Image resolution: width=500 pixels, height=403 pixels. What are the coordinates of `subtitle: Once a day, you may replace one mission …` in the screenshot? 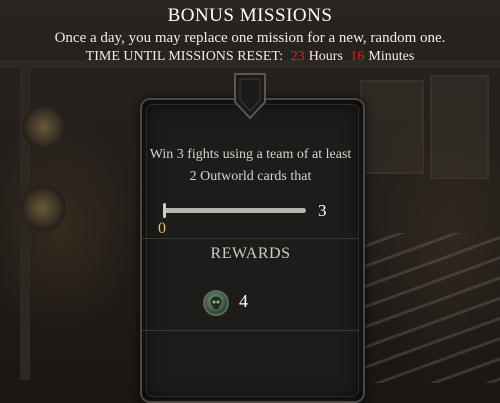 It's located at (250, 38).